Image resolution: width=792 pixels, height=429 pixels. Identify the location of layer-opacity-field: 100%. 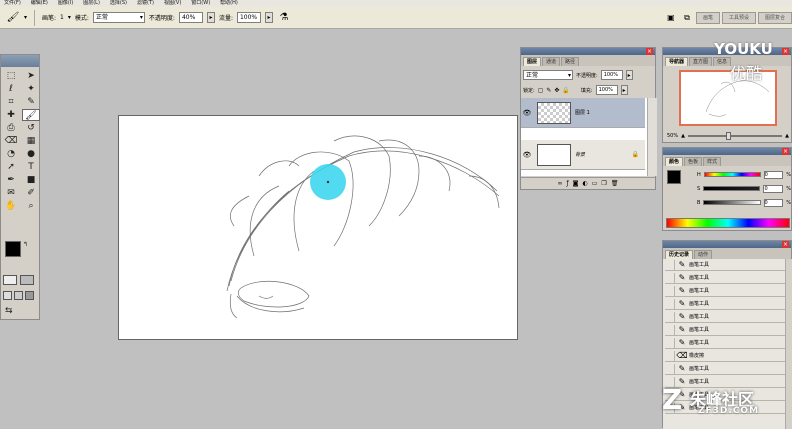
(611, 75).